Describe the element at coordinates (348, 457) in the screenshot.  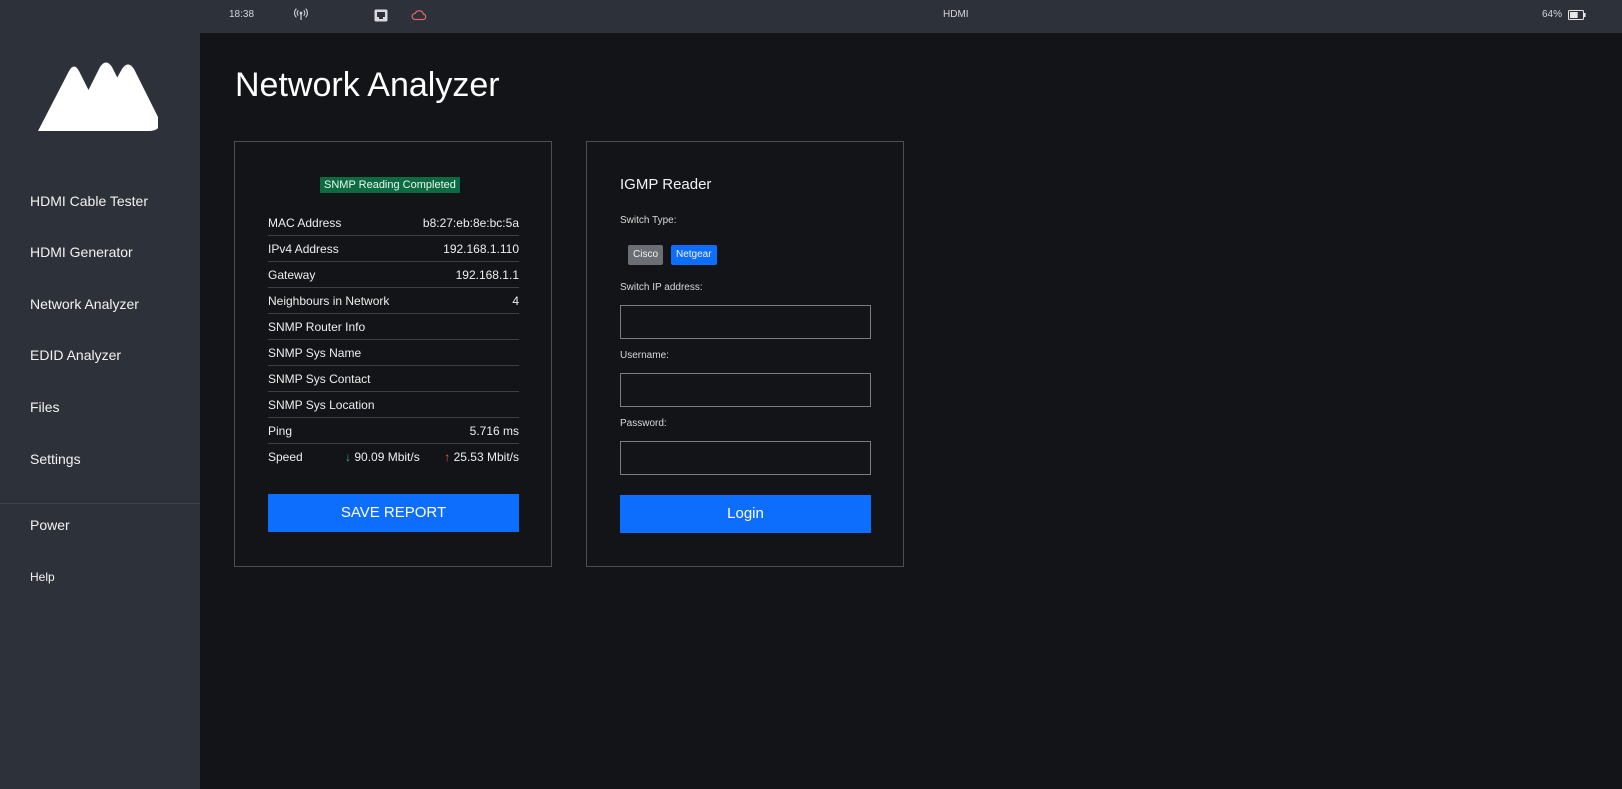
I see `arrow-down-icon: ↓` at that location.